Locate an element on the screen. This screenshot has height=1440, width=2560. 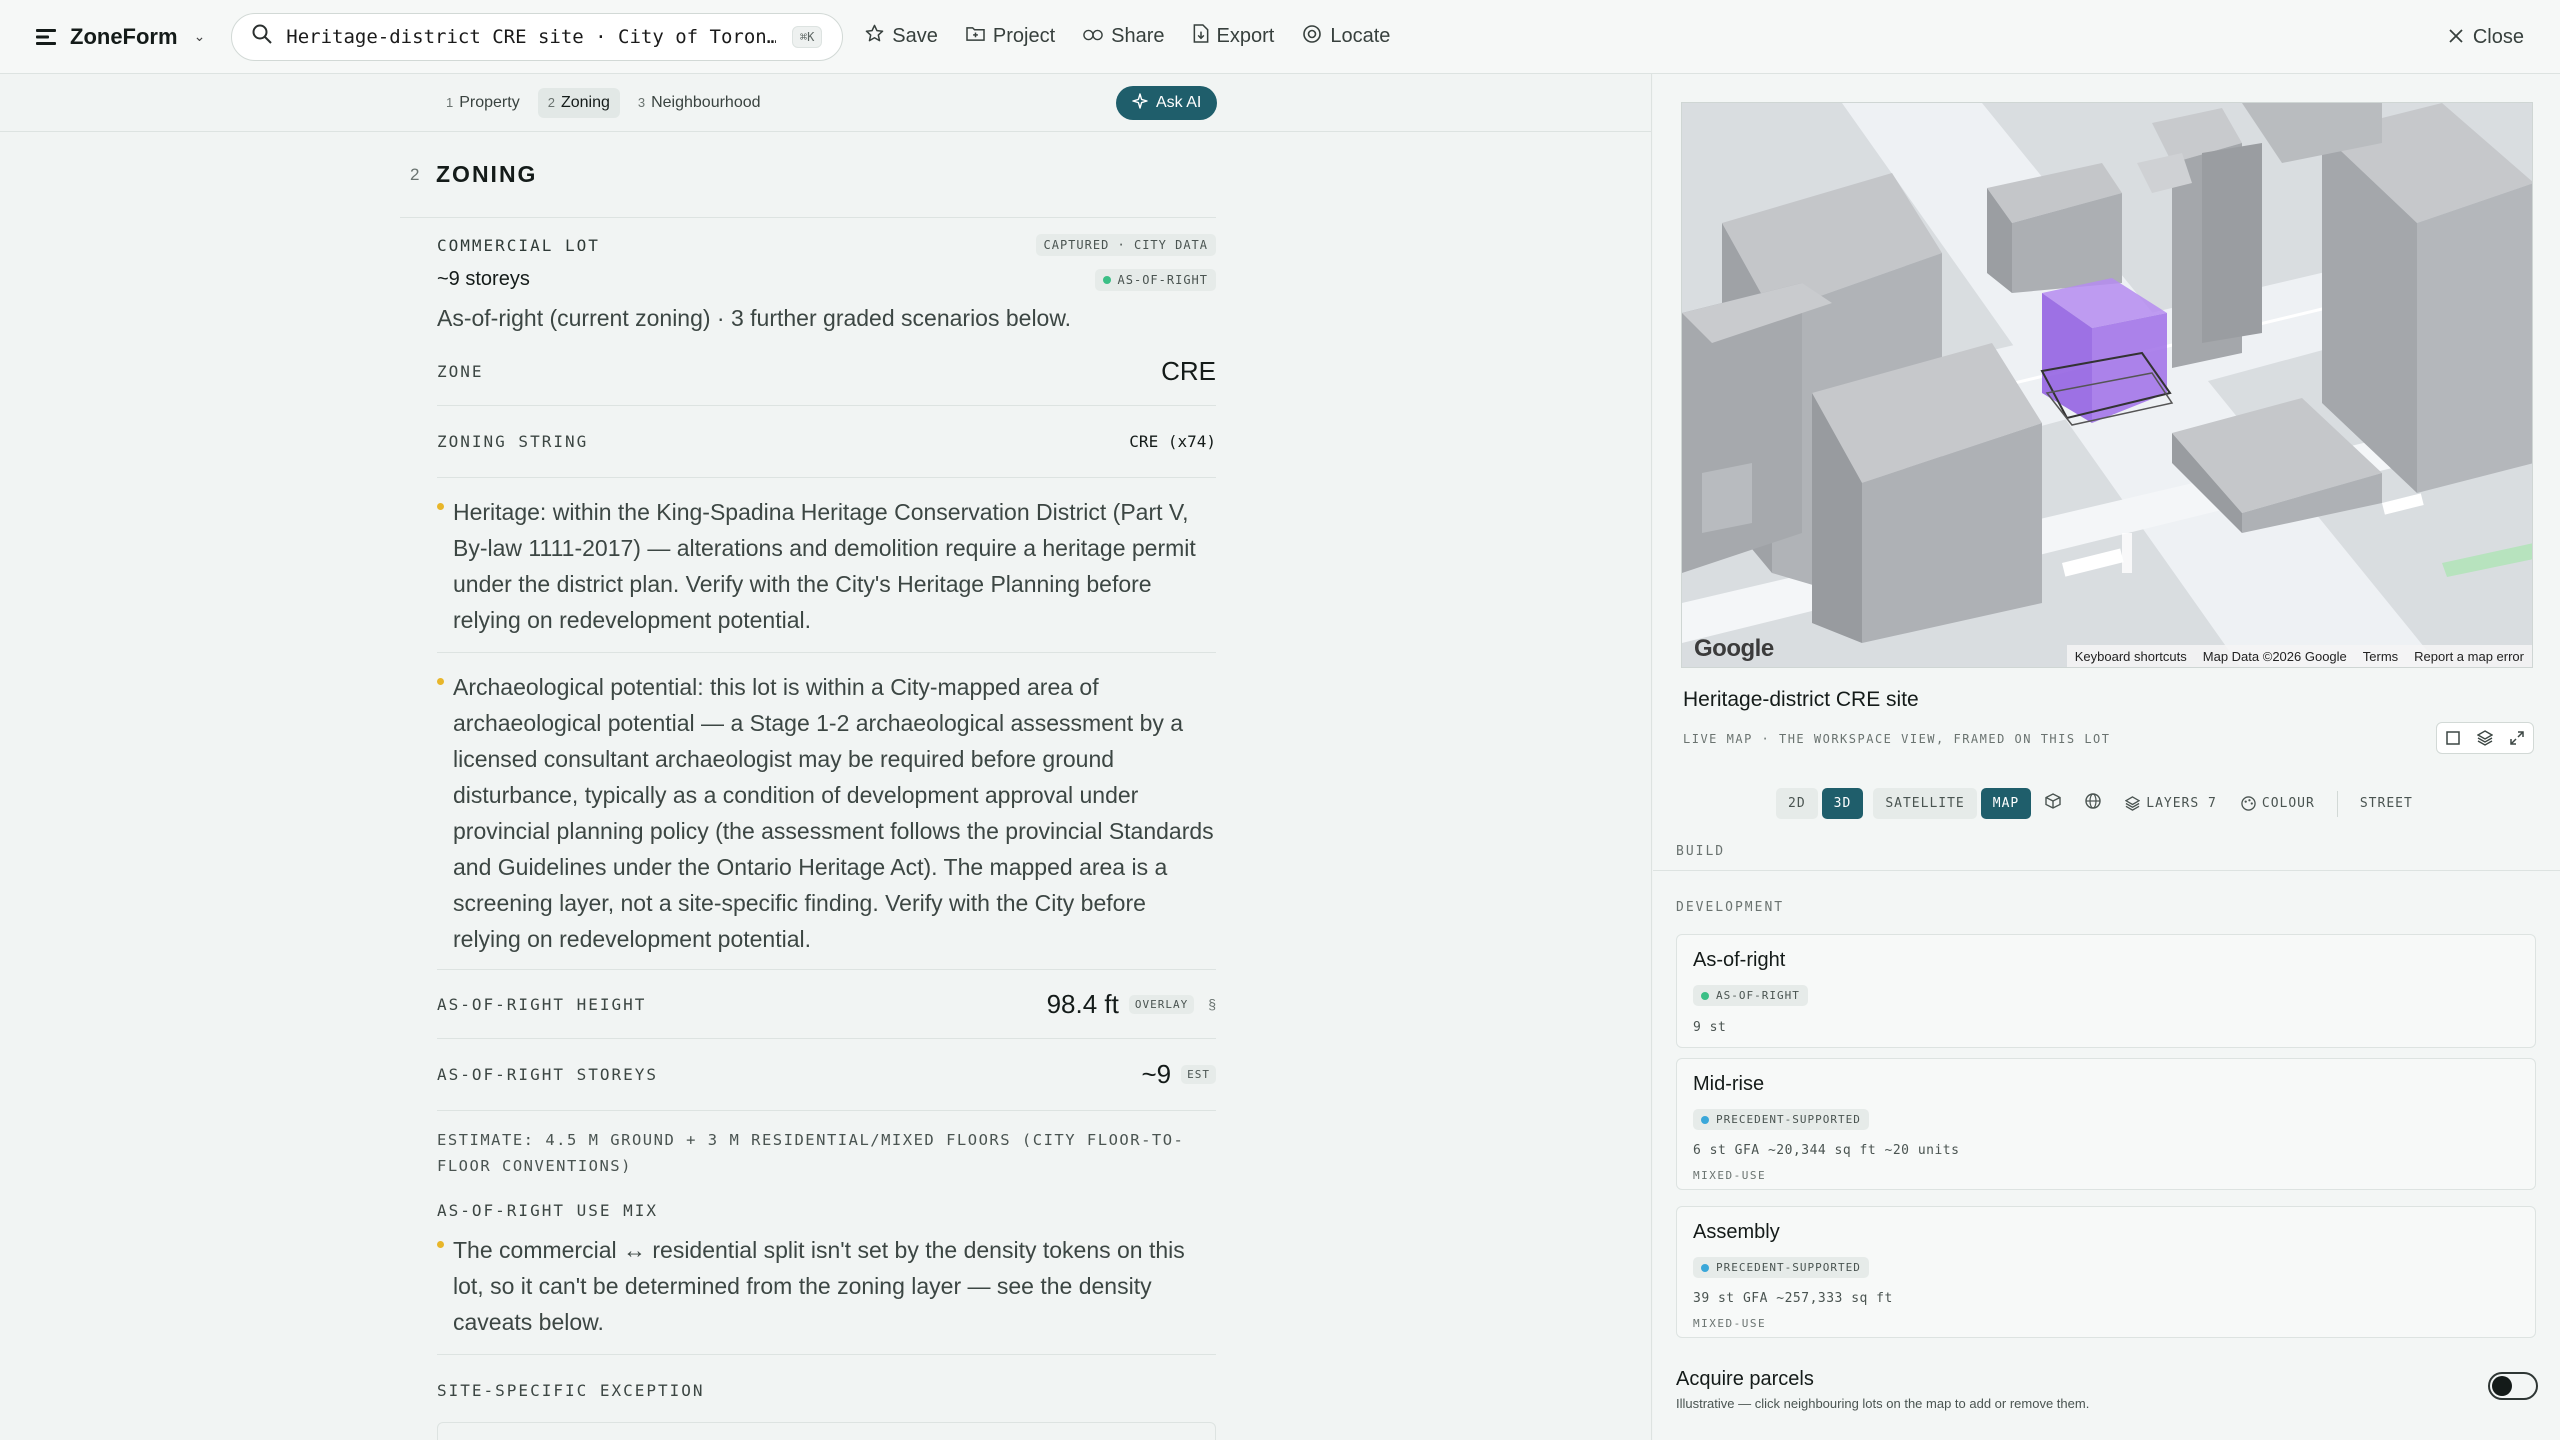
locate-button: Locate is located at coordinates (1346, 37).